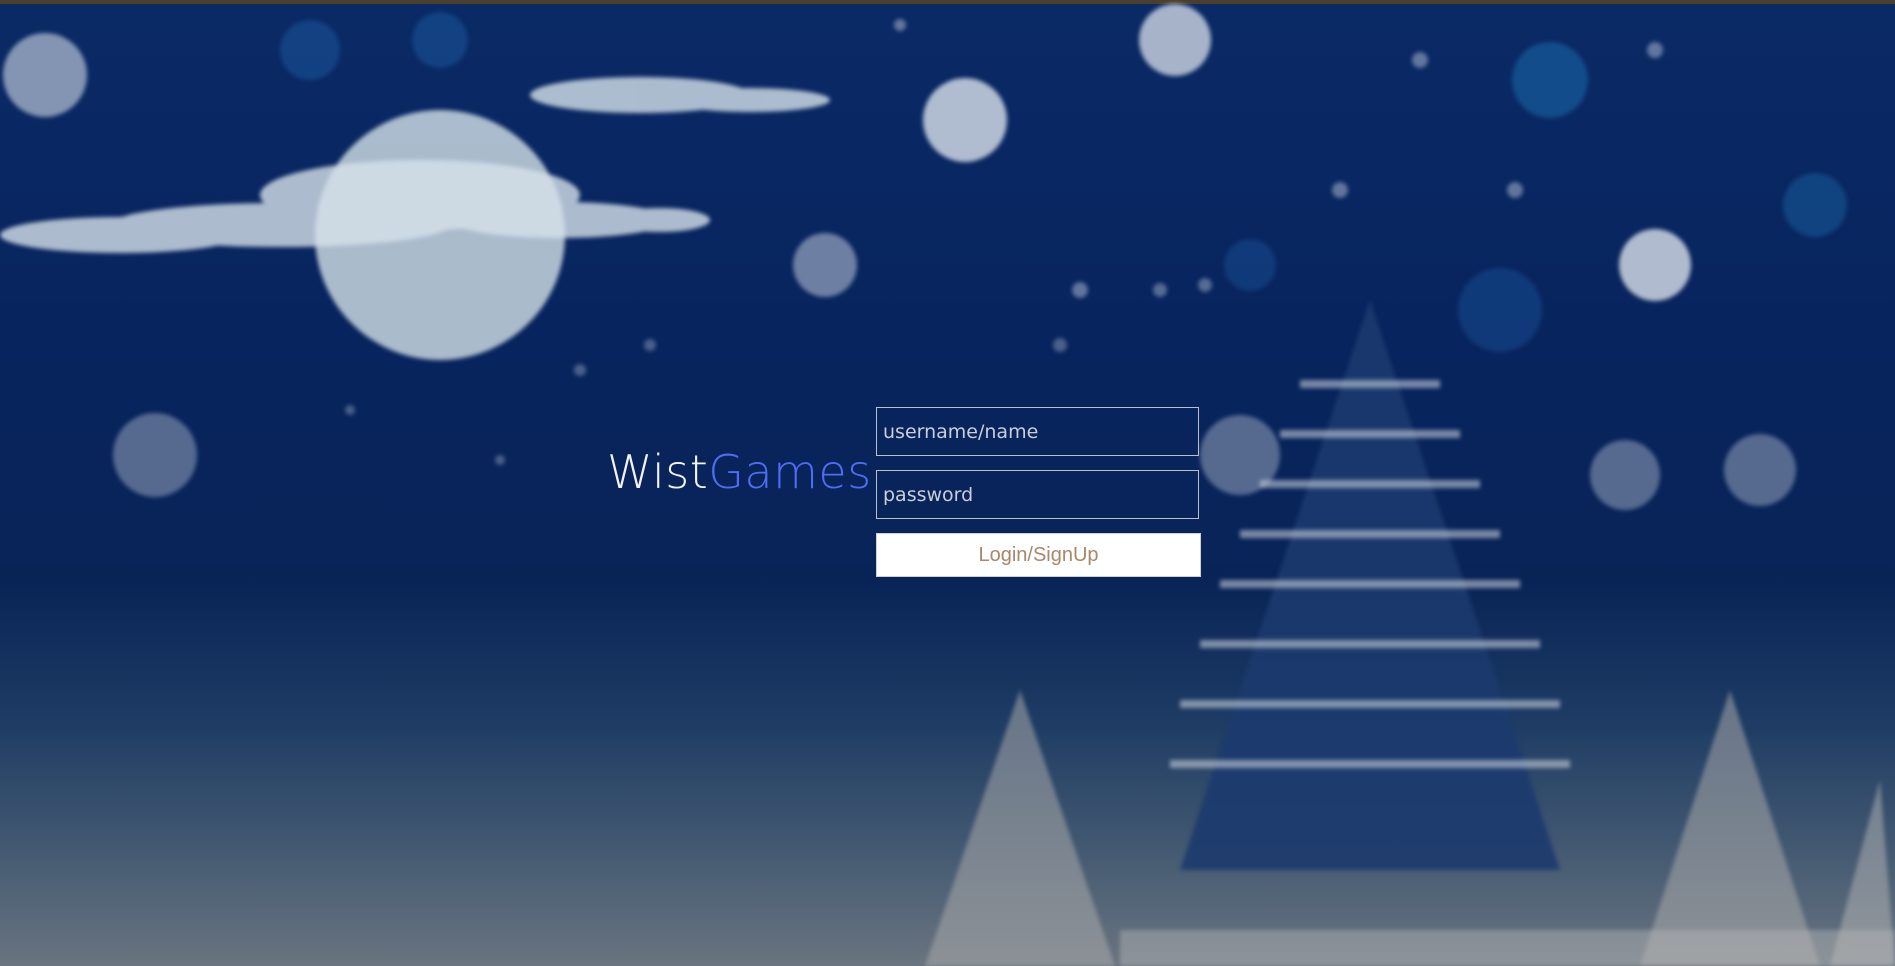 The width and height of the screenshot is (1895, 966). Describe the element at coordinates (1038, 555) in the screenshot. I see `login-signup-button: Login/SignUp` at that location.